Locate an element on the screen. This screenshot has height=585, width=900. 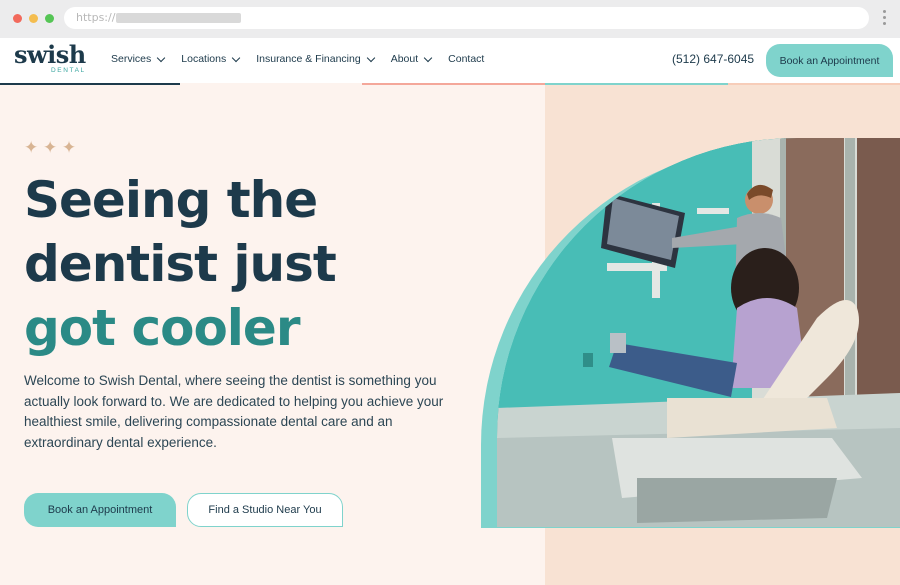
nav-item-insurance: Insurance & Financing is located at coordinates (315, 59).